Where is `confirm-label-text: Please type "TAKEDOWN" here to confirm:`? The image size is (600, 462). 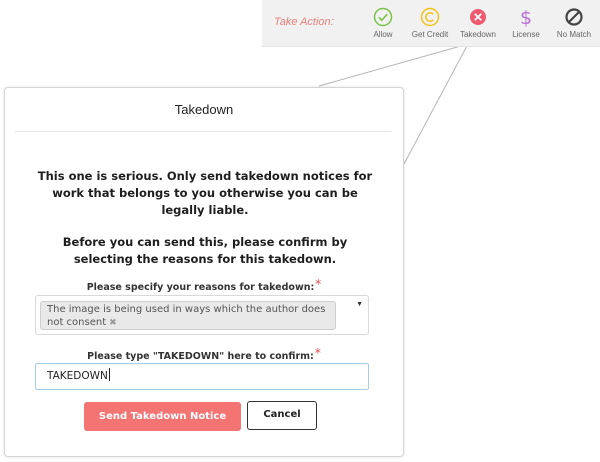
confirm-label-text: Please type "TAKEDOWN" here to confirm: is located at coordinates (200, 356).